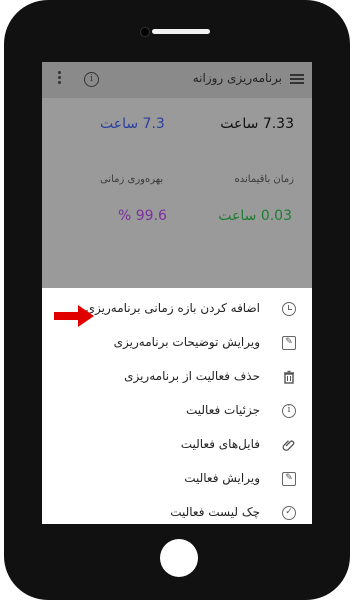 This screenshot has height=600, width=361. What do you see at coordinates (172, 308) in the screenshot?
I see `menu-item-label: اضافه کردن بازه زمانی برنامه‌ریزی` at bounding box center [172, 308].